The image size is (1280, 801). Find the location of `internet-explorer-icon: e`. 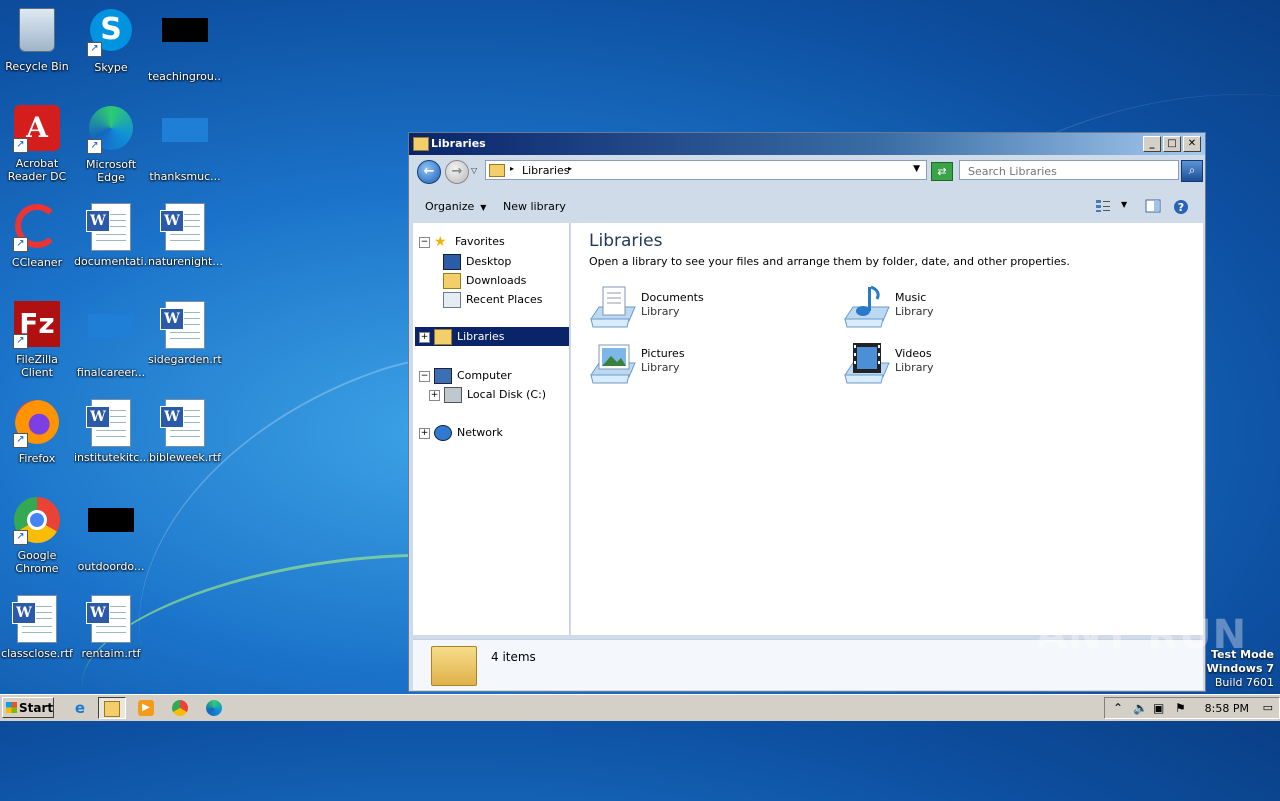

internet-explorer-icon: e is located at coordinates (80, 708).